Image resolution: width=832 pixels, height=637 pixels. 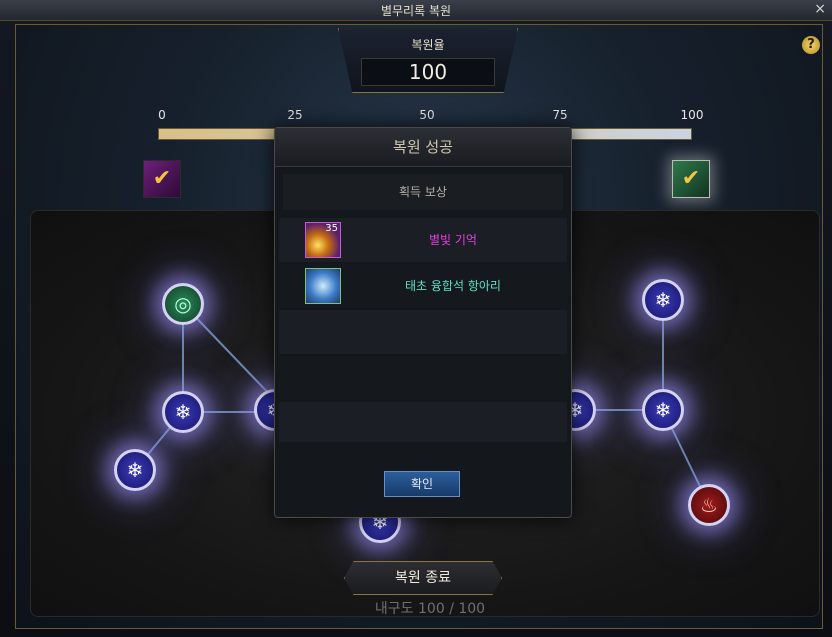 What do you see at coordinates (394, 609) in the screenshot?
I see `durability-label: 내구도` at bounding box center [394, 609].